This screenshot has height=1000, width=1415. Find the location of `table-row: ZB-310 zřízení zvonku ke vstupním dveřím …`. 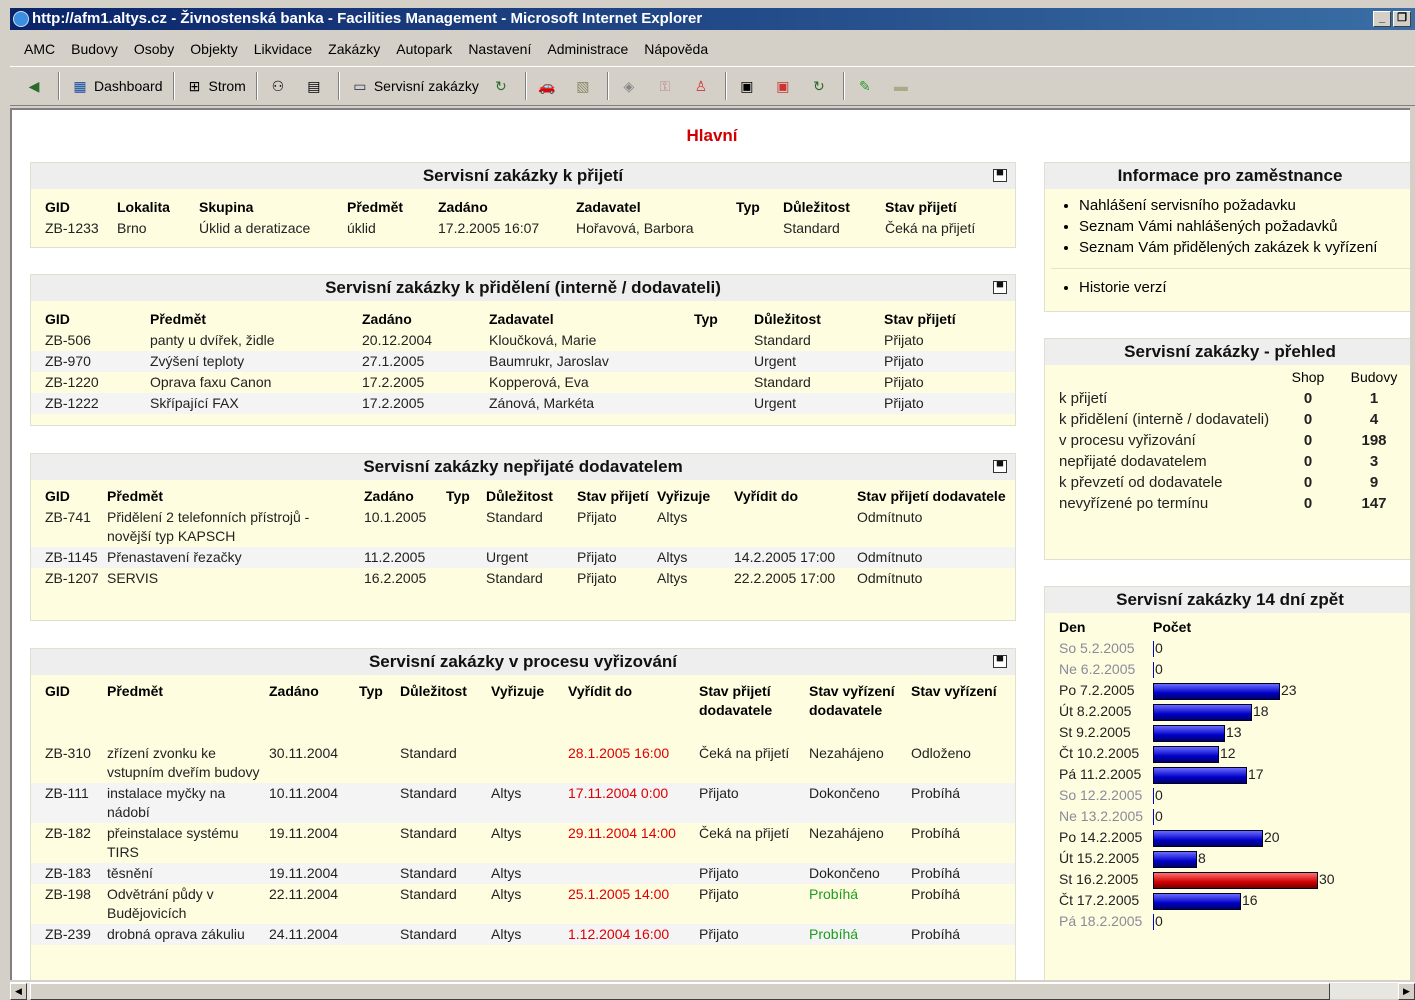

table-row: ZB-310 zřízení zvonku ke vstupním dveřím … is located at coordinates (523, 763).